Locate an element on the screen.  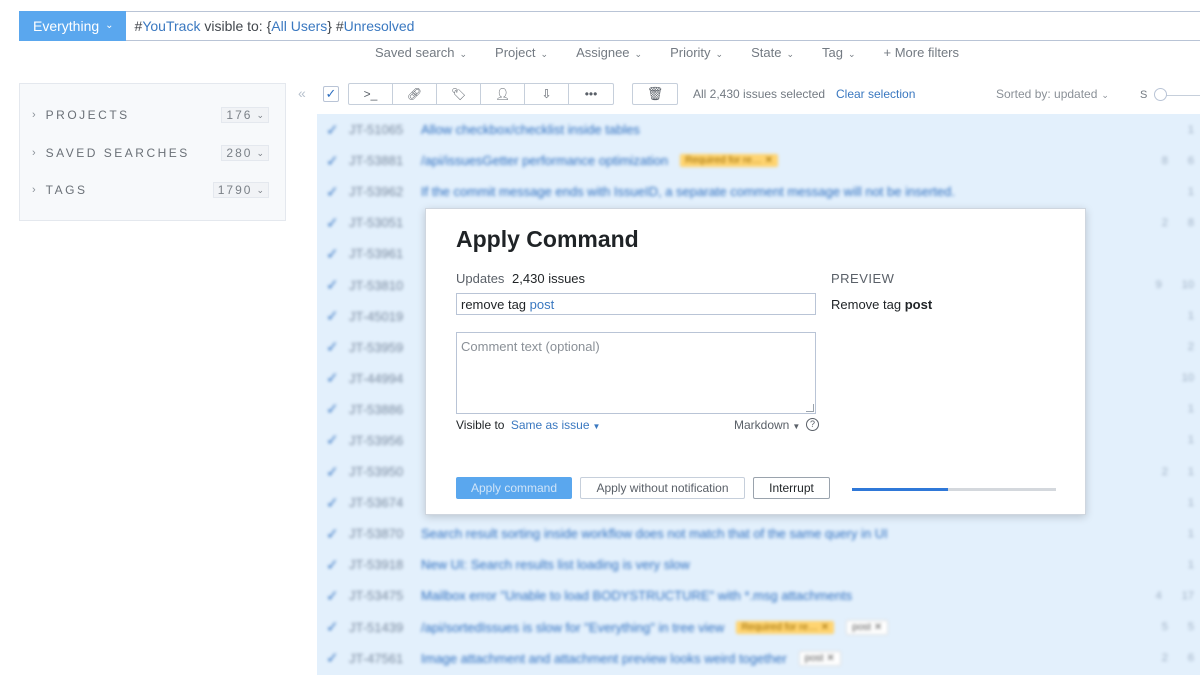
filter-saved-search: Saved search ⌄ is located at coordinates (421, 52).